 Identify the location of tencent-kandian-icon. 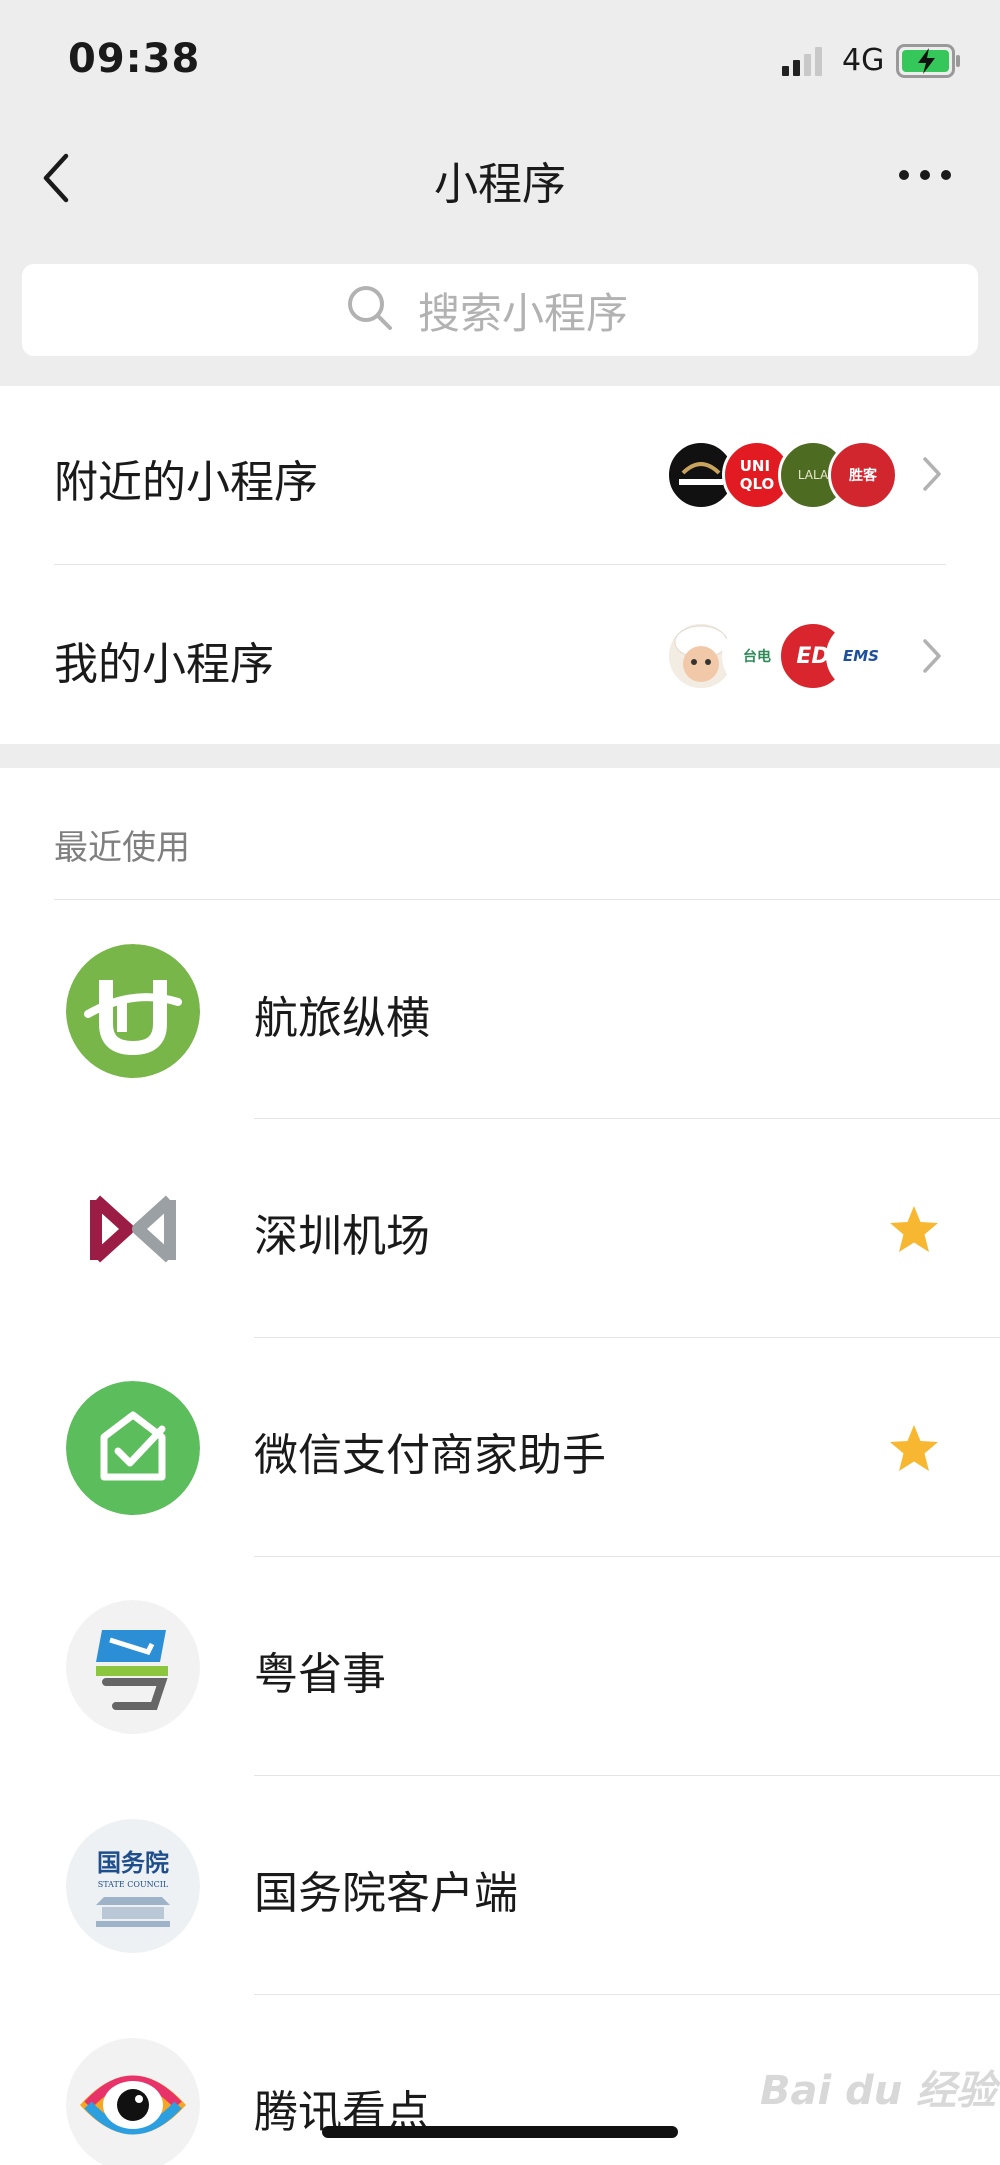
(133, 2101).